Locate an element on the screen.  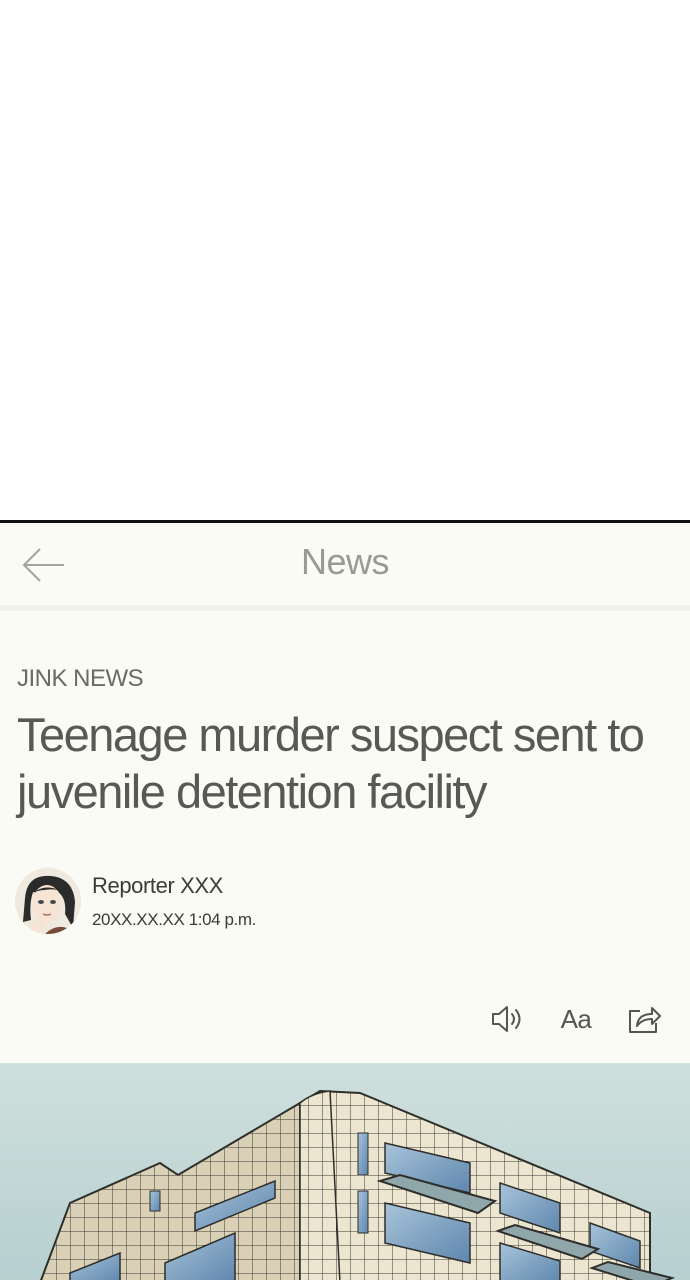
article-timestamp: 20XX.XX.XX 1:04 p.m. is located at coordinates (174, 919).